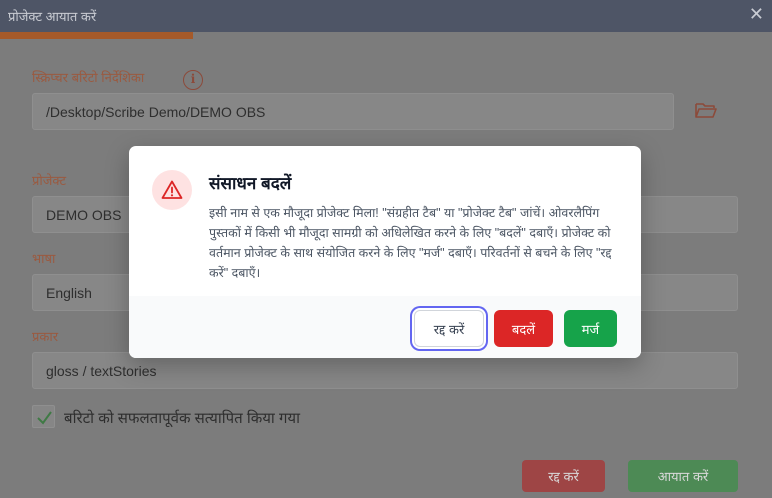  What do you see at coordinates (96, 35) in the screenshot?
I see `progress-fill` at bounding box center [96, 35].